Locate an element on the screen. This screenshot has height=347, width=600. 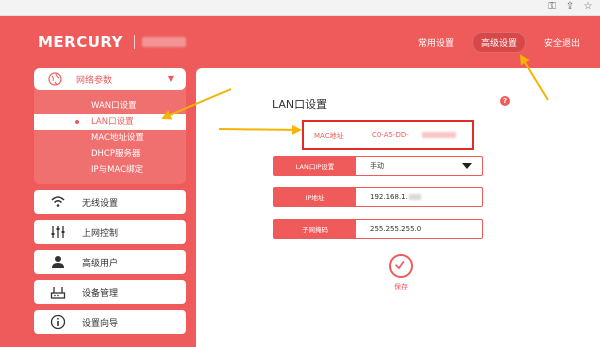
nav-advanced-settings: 高级设置 is located at coordinates (498, 42).